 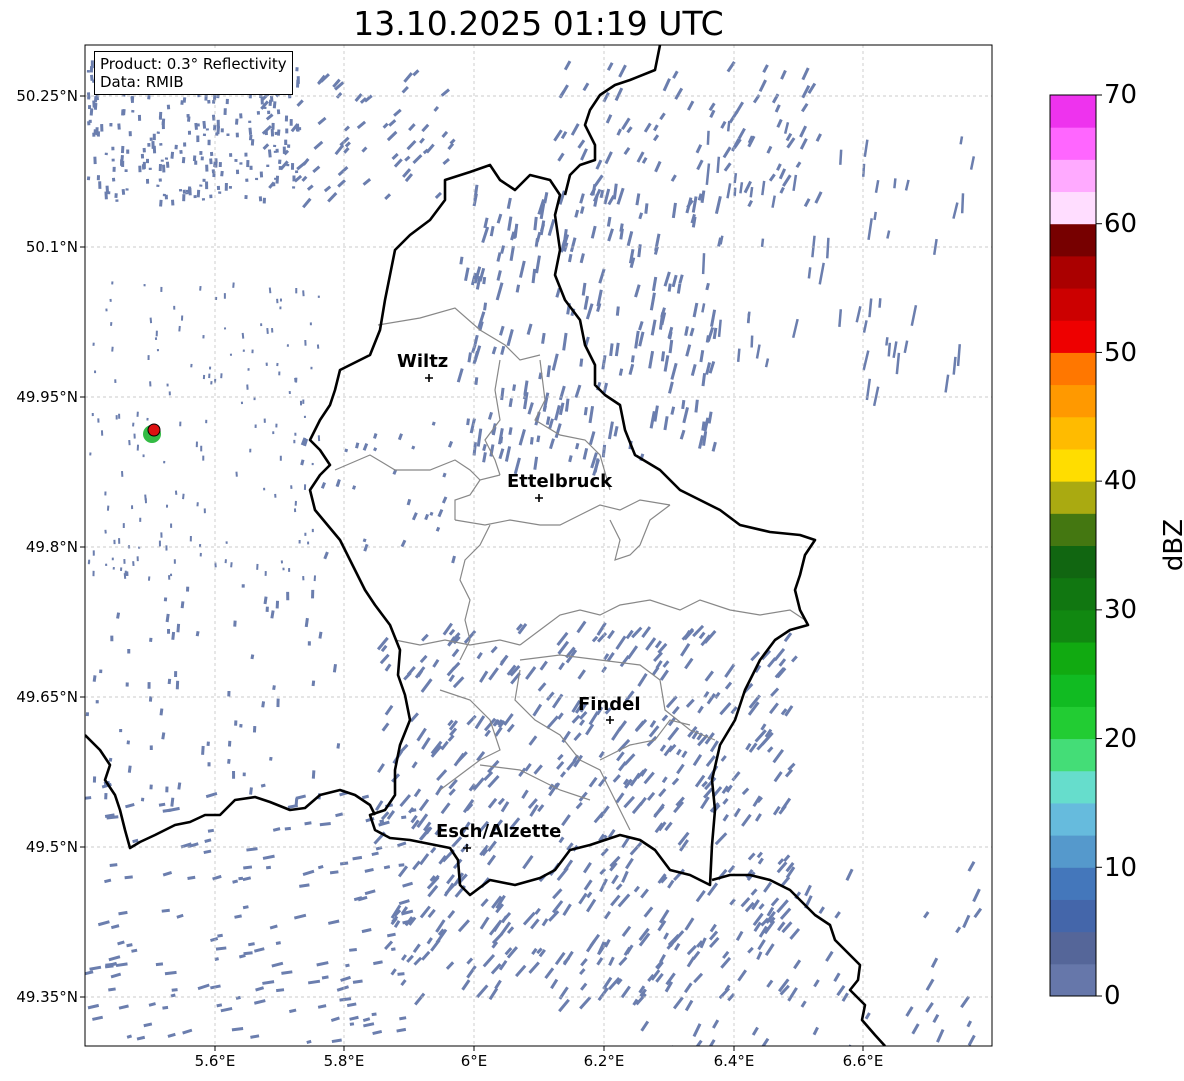 What do you see at coordinates (734, 1061) in the screenshot?
I see `lon-tick-label: 6.4°E` at bounding box center [734, 1061].